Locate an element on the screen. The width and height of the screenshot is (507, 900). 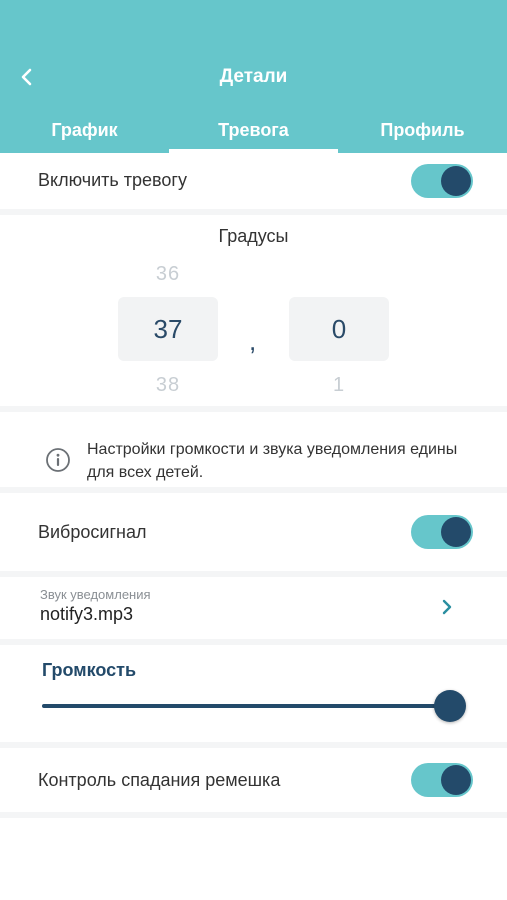
strap-control-toggle is located at coordinates (442, 780).